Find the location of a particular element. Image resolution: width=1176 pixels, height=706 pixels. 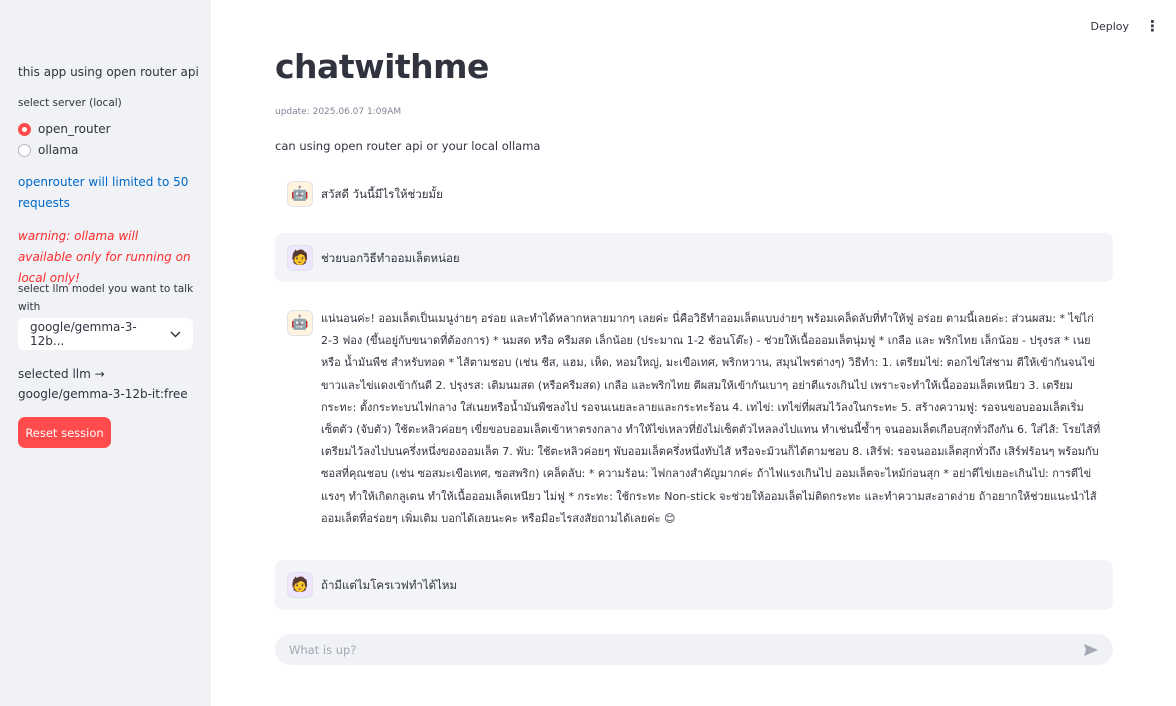

top-toolbar: Deploy ⋮ is located at coordinates (1076, 26).